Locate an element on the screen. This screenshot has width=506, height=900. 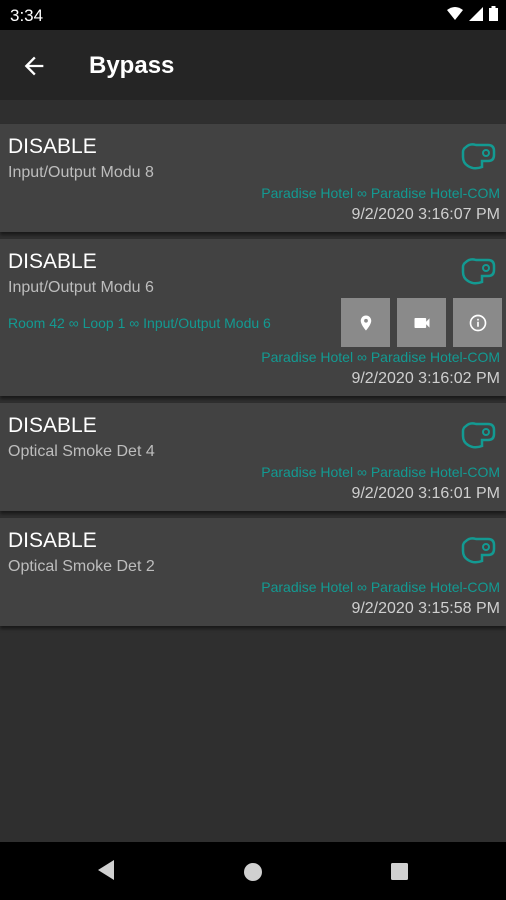
status-bar: 3:34 is located at coordinates (253, 15).